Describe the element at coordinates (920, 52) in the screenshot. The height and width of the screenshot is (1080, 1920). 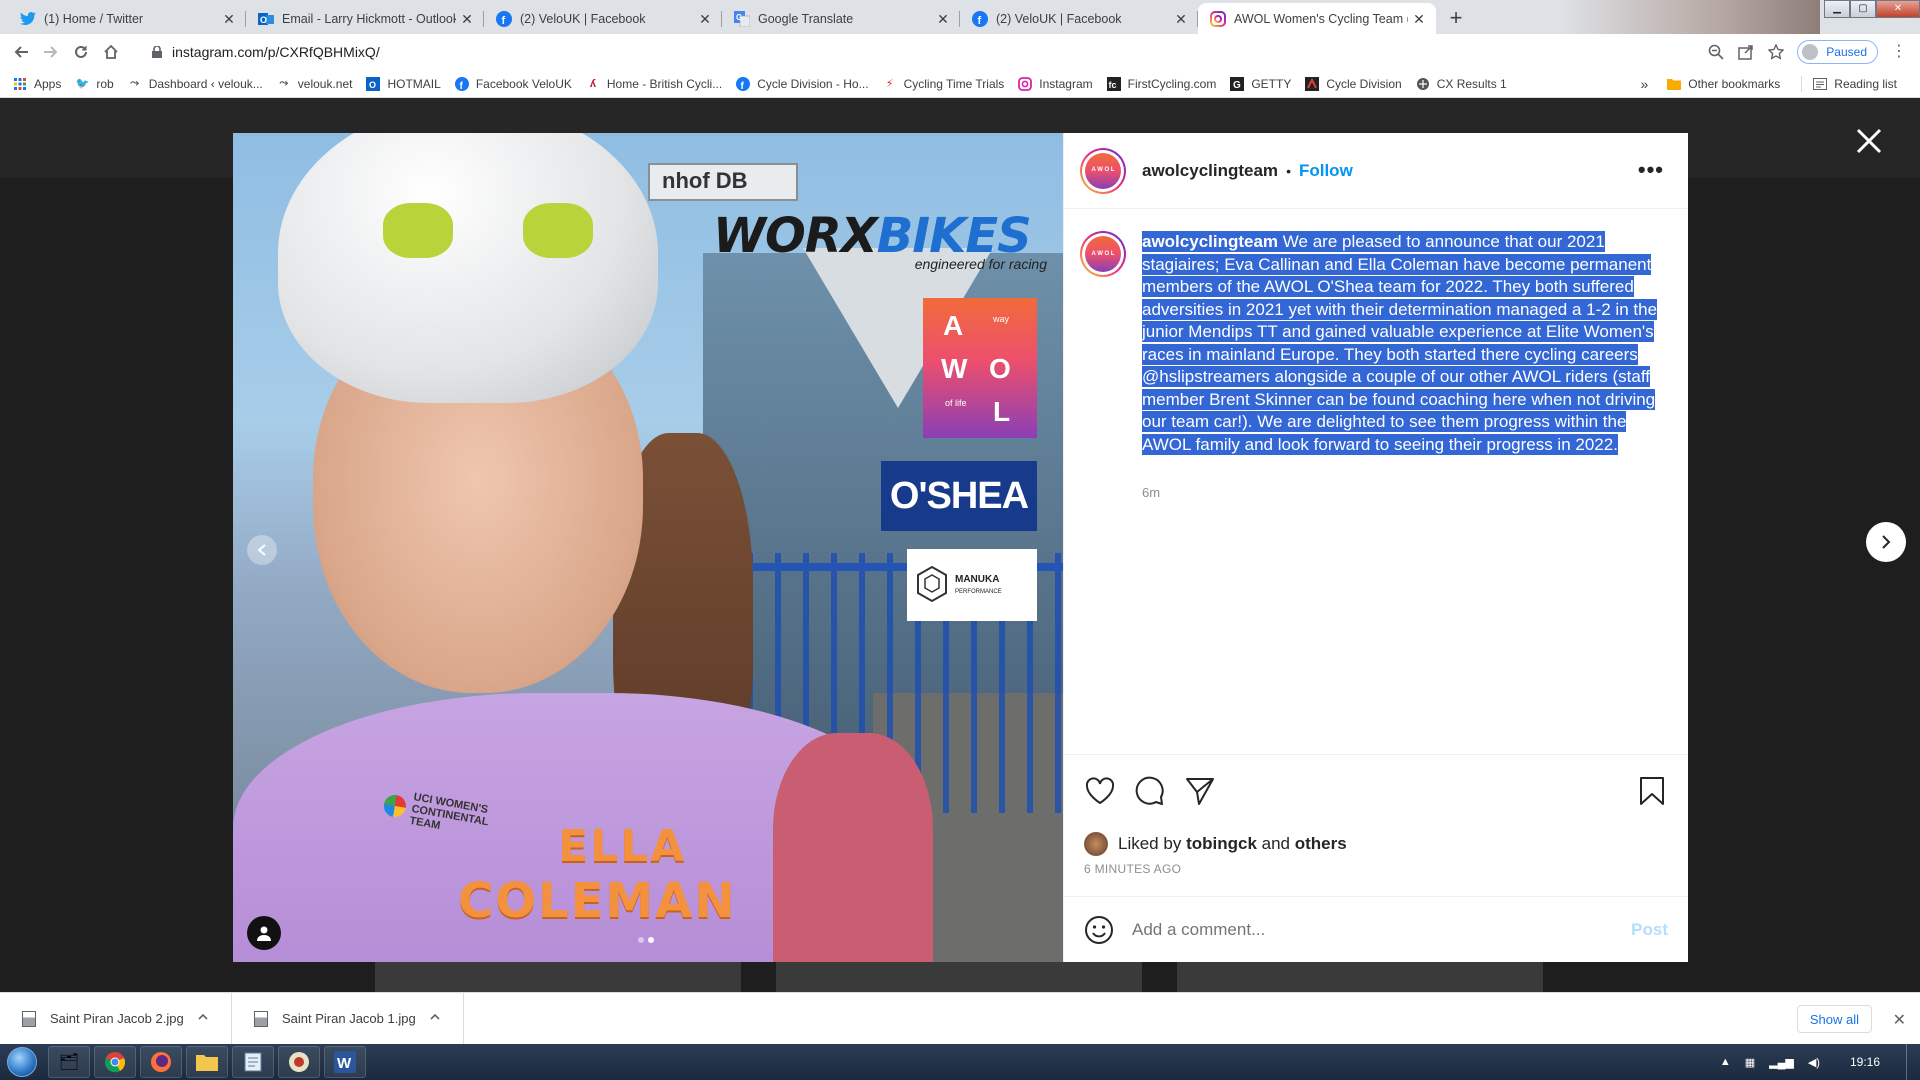
I see `address-bar: instagram.com/p/CXRfQBHMixQ/` at that location.